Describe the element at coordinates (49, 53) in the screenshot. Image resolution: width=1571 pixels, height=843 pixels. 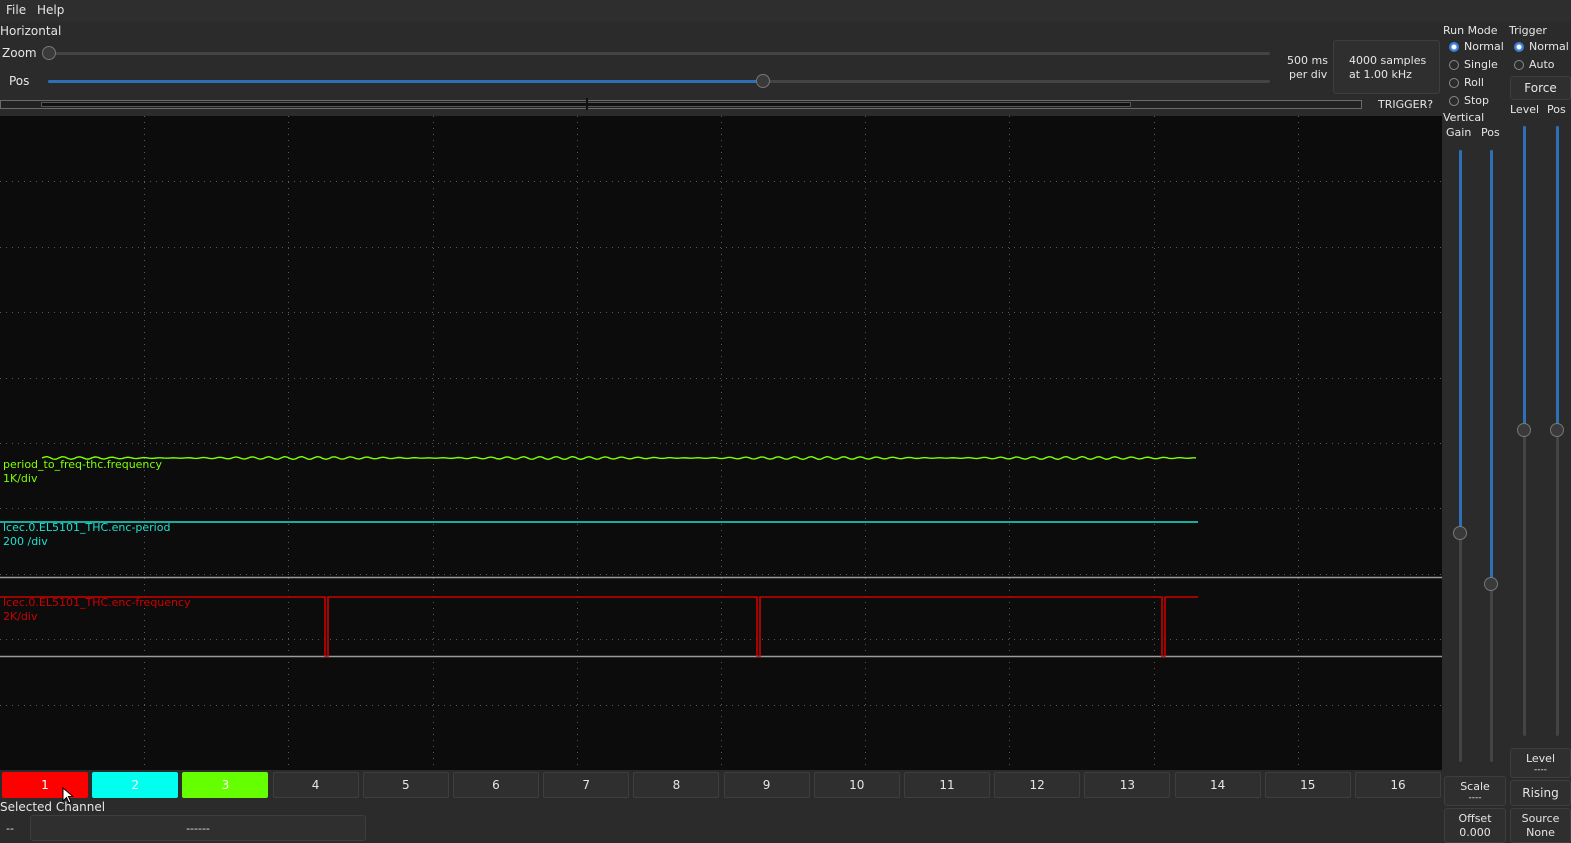
I see `zoom-slider-handle` at that location.